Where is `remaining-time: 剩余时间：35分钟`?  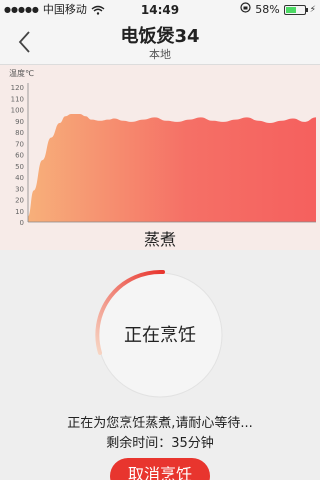
remaining-time: 剩余时间：35分钟 is located at coordinates (160, 443).